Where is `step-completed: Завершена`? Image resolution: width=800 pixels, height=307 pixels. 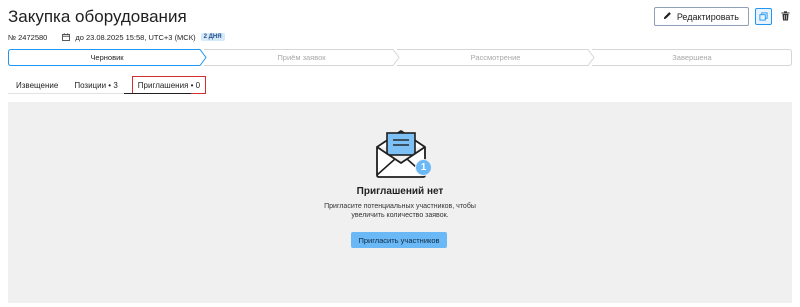 step-completed: Завершена is located at coordinates (692, 57).